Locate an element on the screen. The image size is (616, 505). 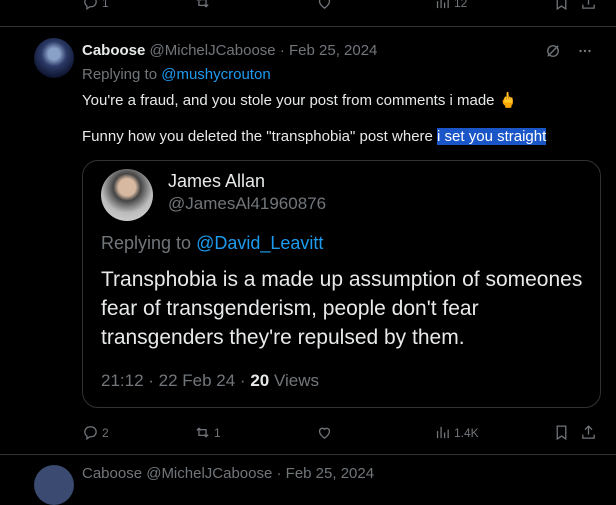
quoted-handle: @JamesAl41960876 is located at coordinates (247, 203).